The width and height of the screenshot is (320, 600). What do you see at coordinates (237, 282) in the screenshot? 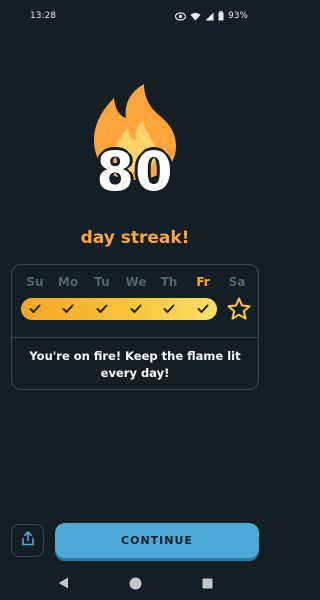
I see `day-label-sa: Sa` at bounding box center [237, 282].